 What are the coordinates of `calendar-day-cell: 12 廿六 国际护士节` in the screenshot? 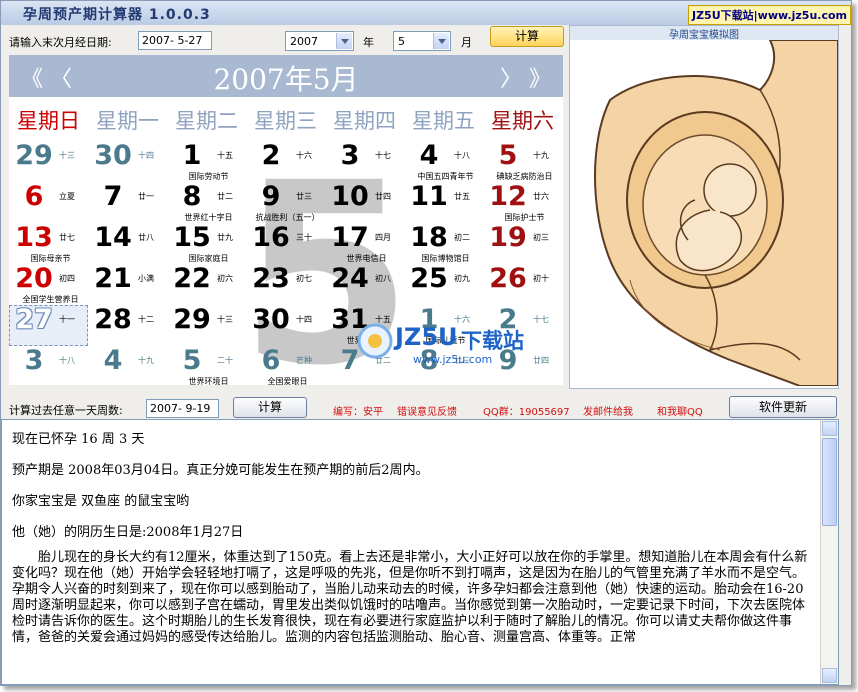 It's located at (522, 202).